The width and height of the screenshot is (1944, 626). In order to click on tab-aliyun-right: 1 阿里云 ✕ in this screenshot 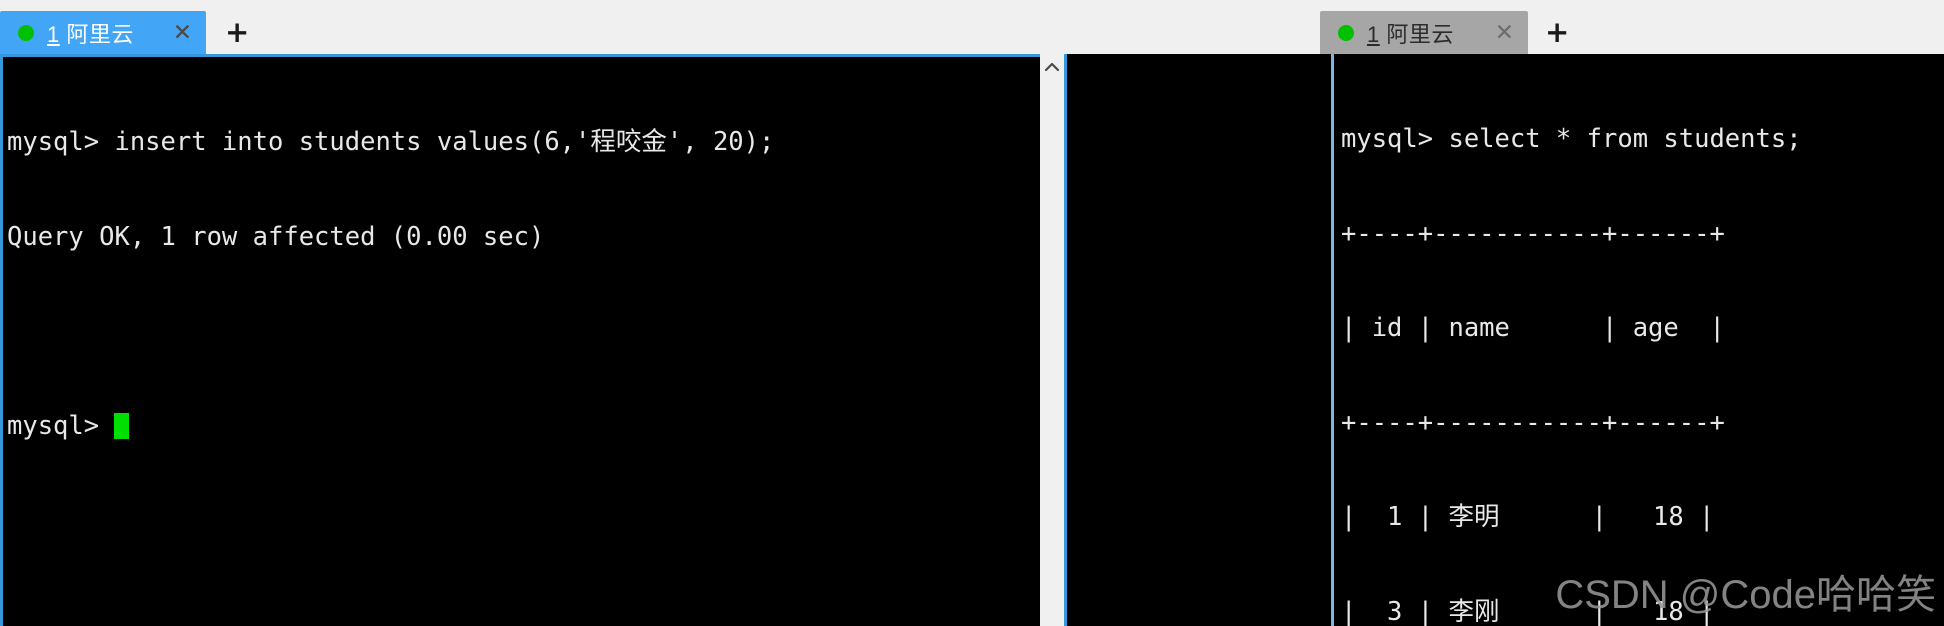, I will do `click(1424, 32)`.